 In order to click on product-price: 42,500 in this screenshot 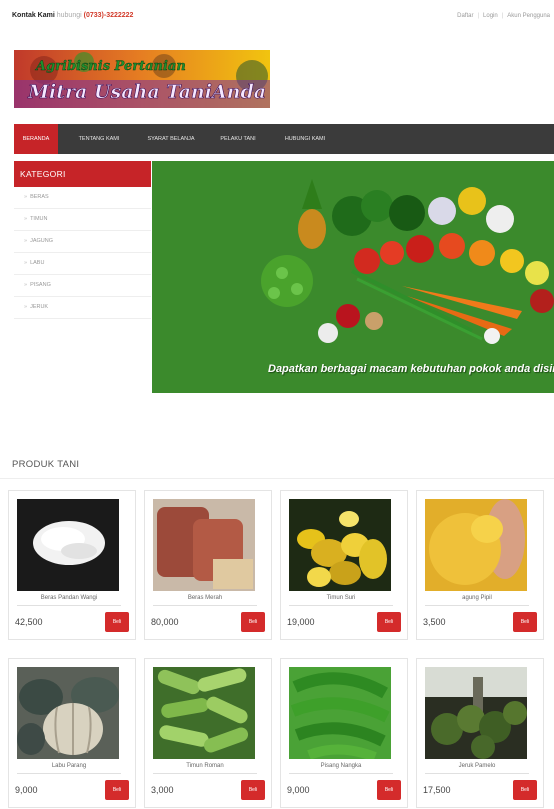, I will do `click(29, 622)`.